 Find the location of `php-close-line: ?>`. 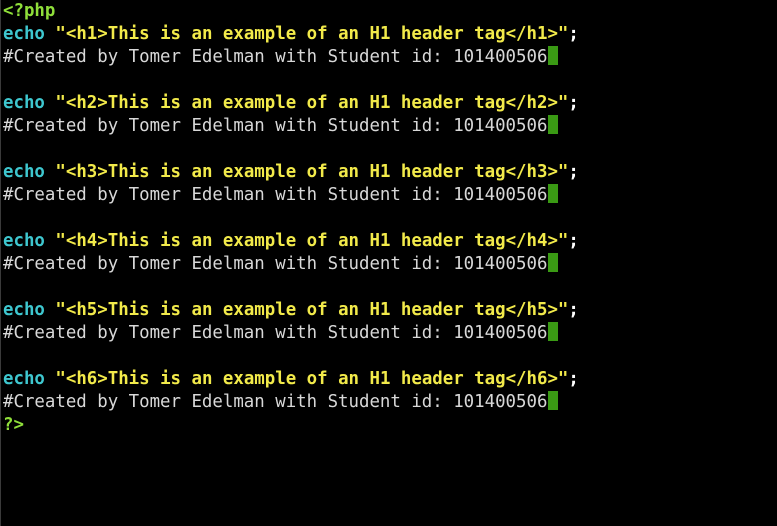

php-close-line: ?> is located at coordinates (389, 425).